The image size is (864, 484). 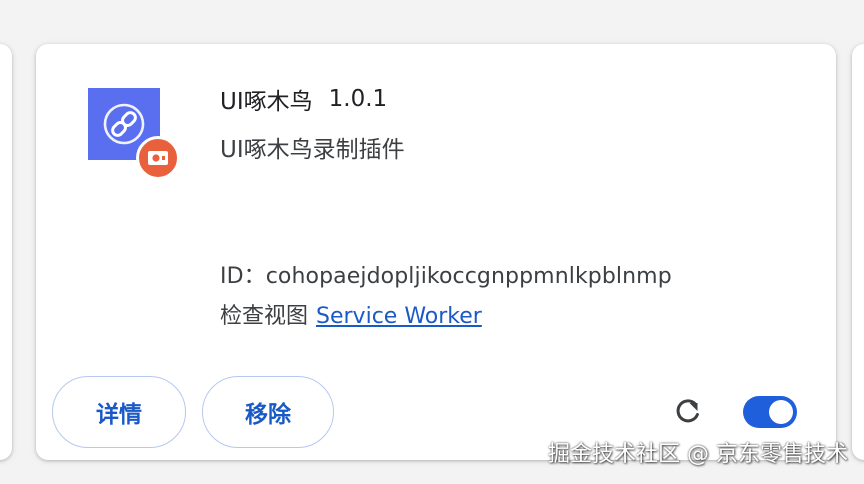 I want to click on extension-id: ID：cohopaejdopljikoccgnppmnlkpblnmp, so click(x=446, y=274).